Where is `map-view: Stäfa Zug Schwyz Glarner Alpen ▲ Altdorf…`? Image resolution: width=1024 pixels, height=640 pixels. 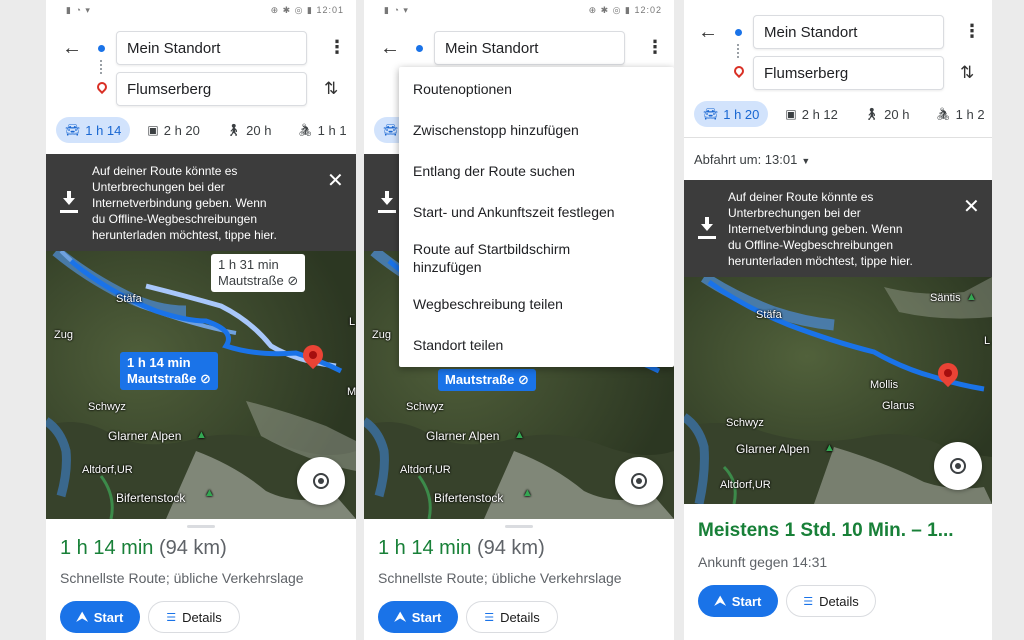
map-view: Stäfa Zug Schwyz Glarner Alpen ▲ Altdorf… is located at coordinates (201, 385).